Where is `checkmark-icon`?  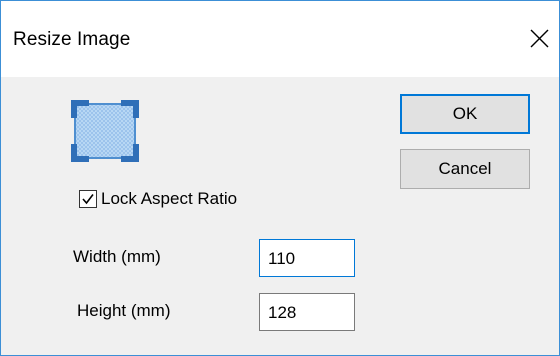
checkmark-icon is located at coordinates (88, 199).